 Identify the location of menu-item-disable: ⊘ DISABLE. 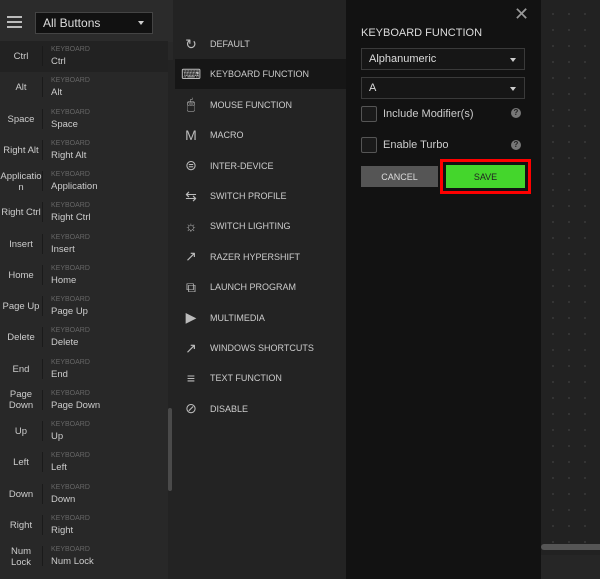
(260, 409).